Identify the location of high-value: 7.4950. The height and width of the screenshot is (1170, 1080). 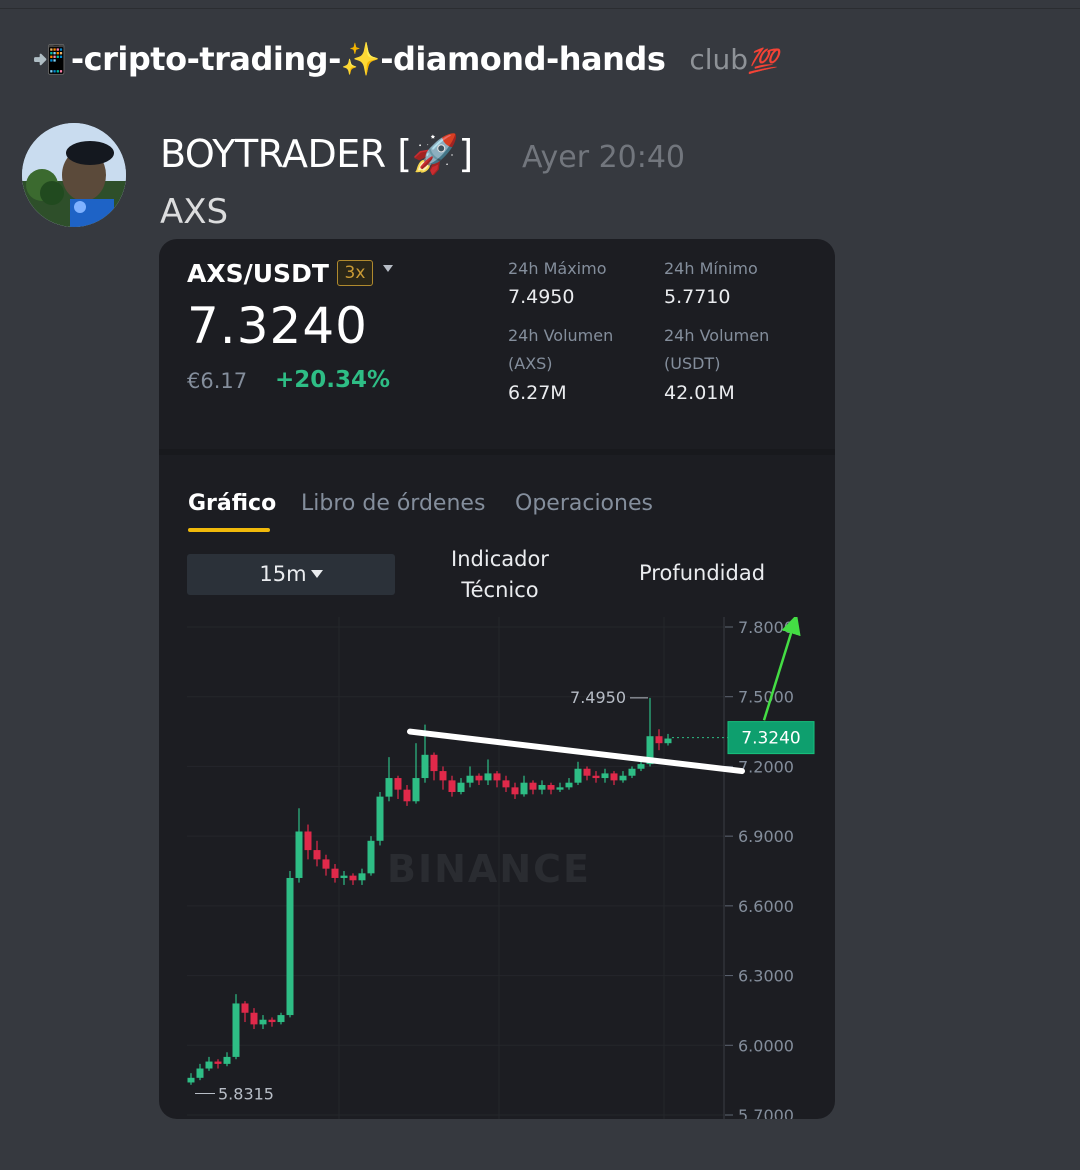
(541, 297).